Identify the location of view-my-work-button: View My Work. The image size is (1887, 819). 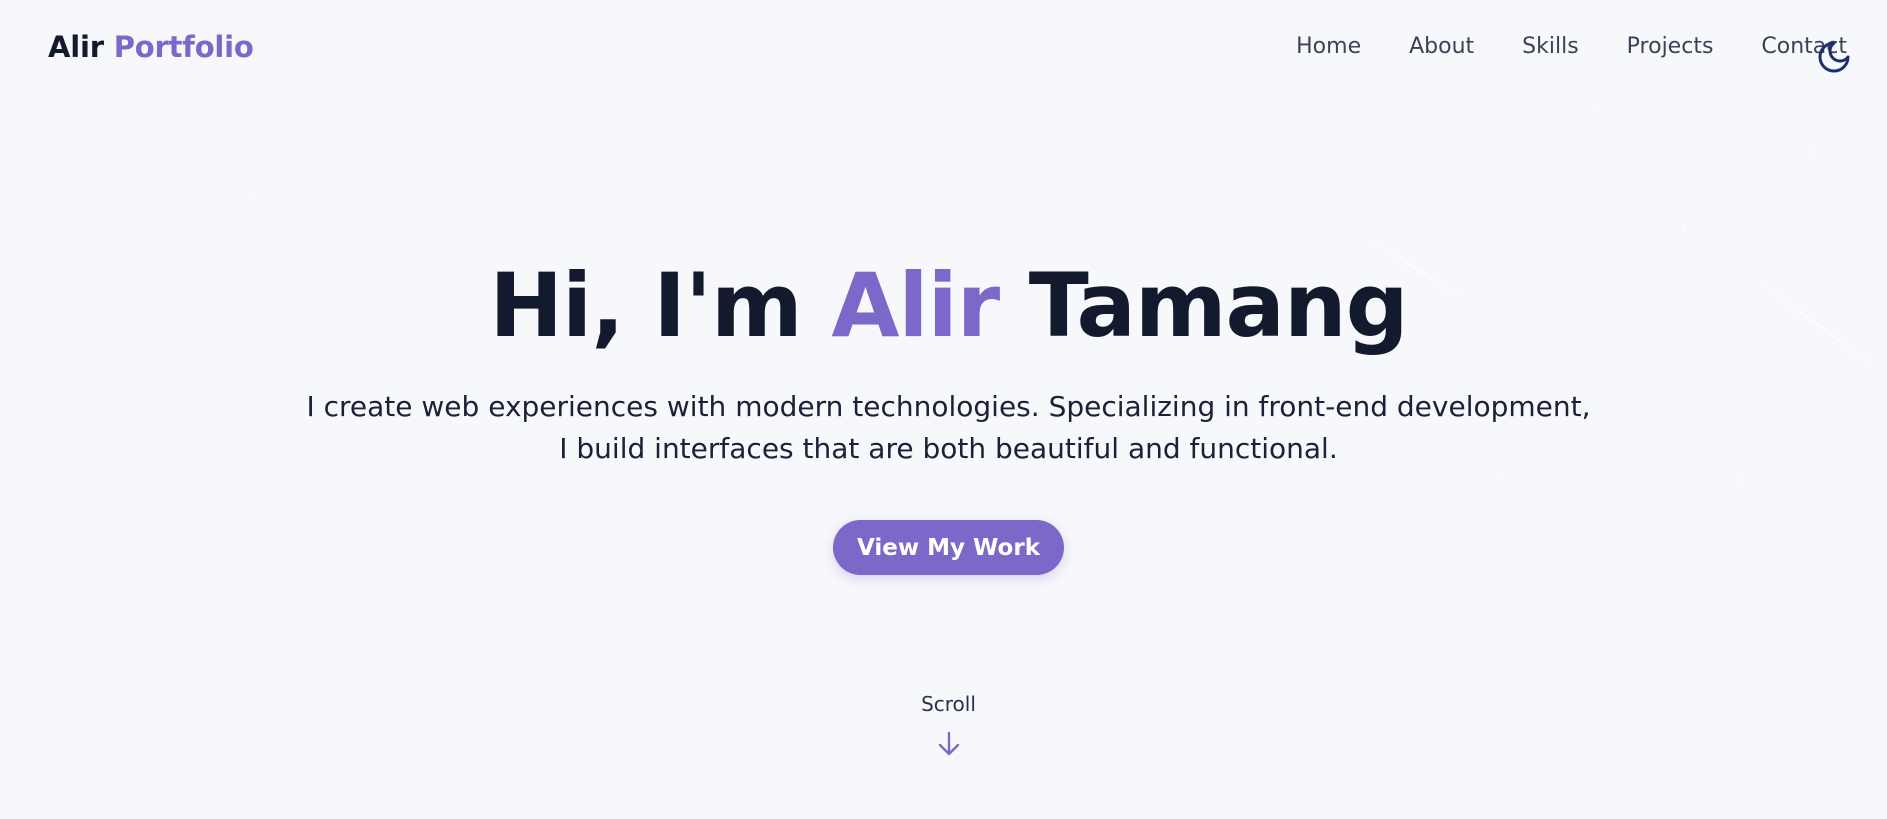
(948, 547).